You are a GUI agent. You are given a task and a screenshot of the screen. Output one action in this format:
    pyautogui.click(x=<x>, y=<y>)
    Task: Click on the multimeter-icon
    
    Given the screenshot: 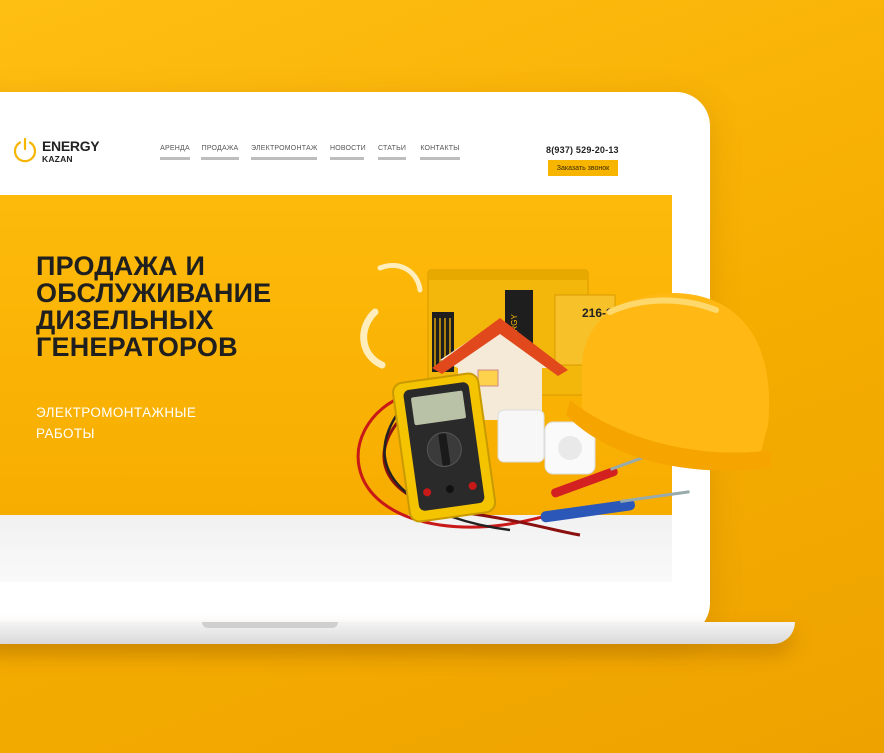 What is the action you would take?
    pyautogui.click(x=444, y=447)
    